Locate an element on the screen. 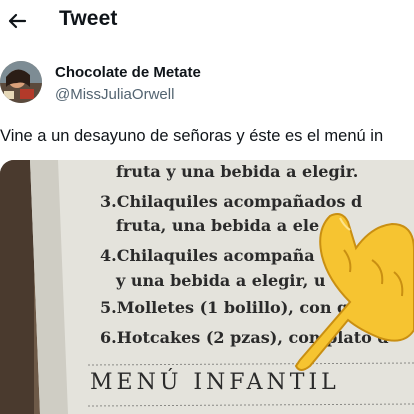 The width and height of the screenshot is (414, 414). tweet-author: Chocolate de Metate @MissJuliaOrwell is located at coordinates (207, 84).